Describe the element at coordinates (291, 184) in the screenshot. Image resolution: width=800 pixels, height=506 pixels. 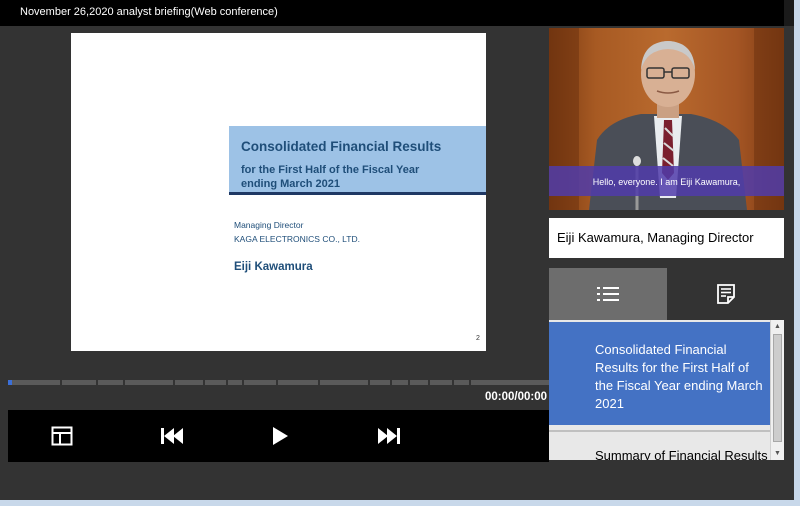
I see `slide-subtitle: ending March 2021` at that location.